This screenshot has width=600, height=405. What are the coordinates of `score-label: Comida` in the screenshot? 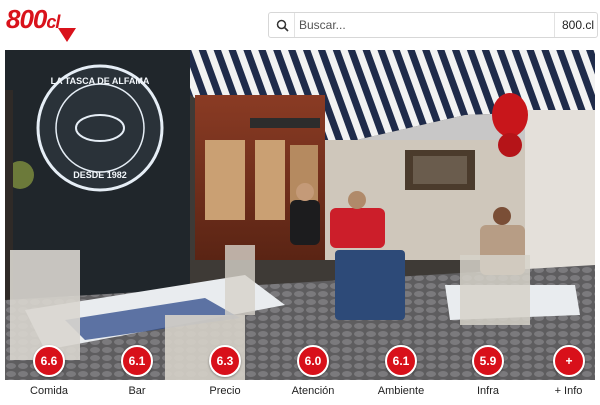 It's located at (49, 391).